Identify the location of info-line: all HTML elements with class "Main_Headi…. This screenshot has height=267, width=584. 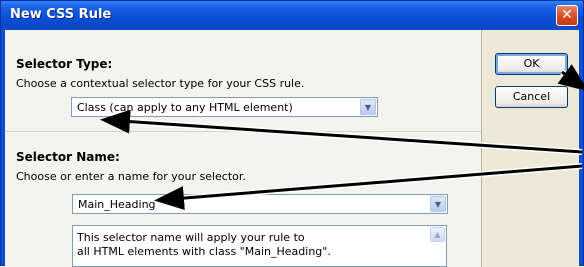
(204, 251).